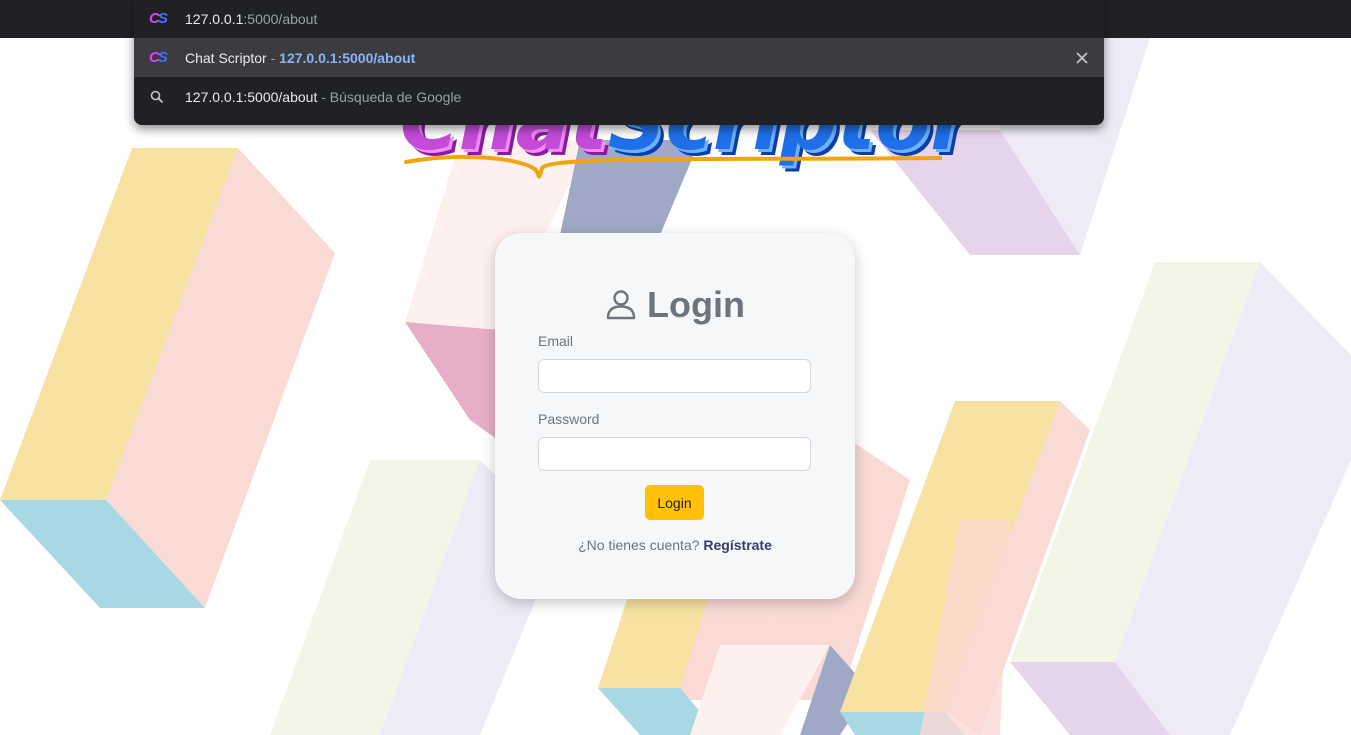 This screenshot has height=735, width=1351. Describe the element at coordinates (737, 545) in the screenshot. I see `register-link: Regístrate` at that location.